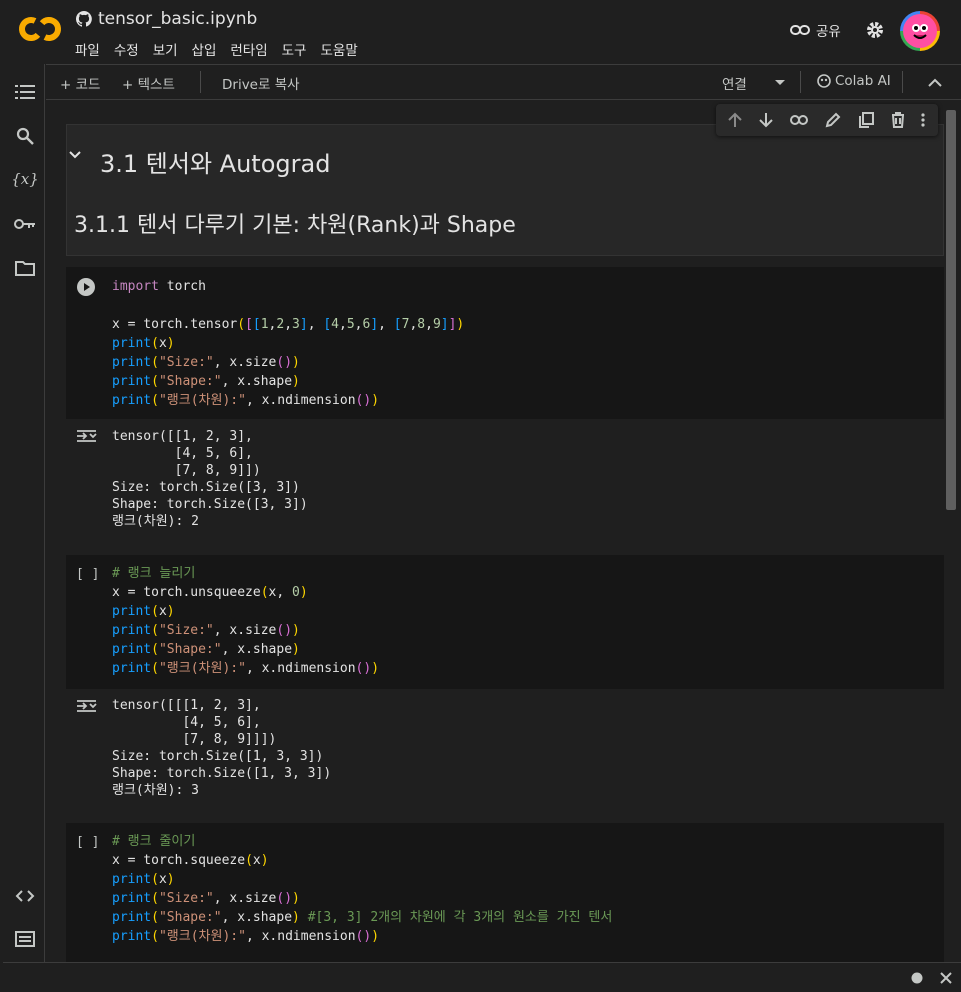 This screenshot has width=961, height=992. Describe the element at coordinates (780, 83) in the screenshot. I see `chevron-down-icon` at that location.